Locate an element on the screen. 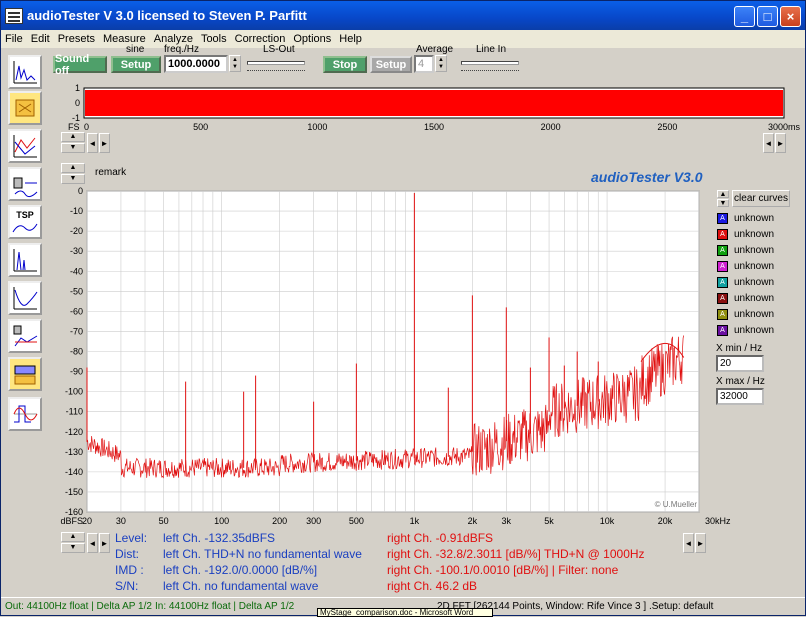 This screenshot has width=806, height=617. impulse-tool-button is located at coordinates (25, 260).